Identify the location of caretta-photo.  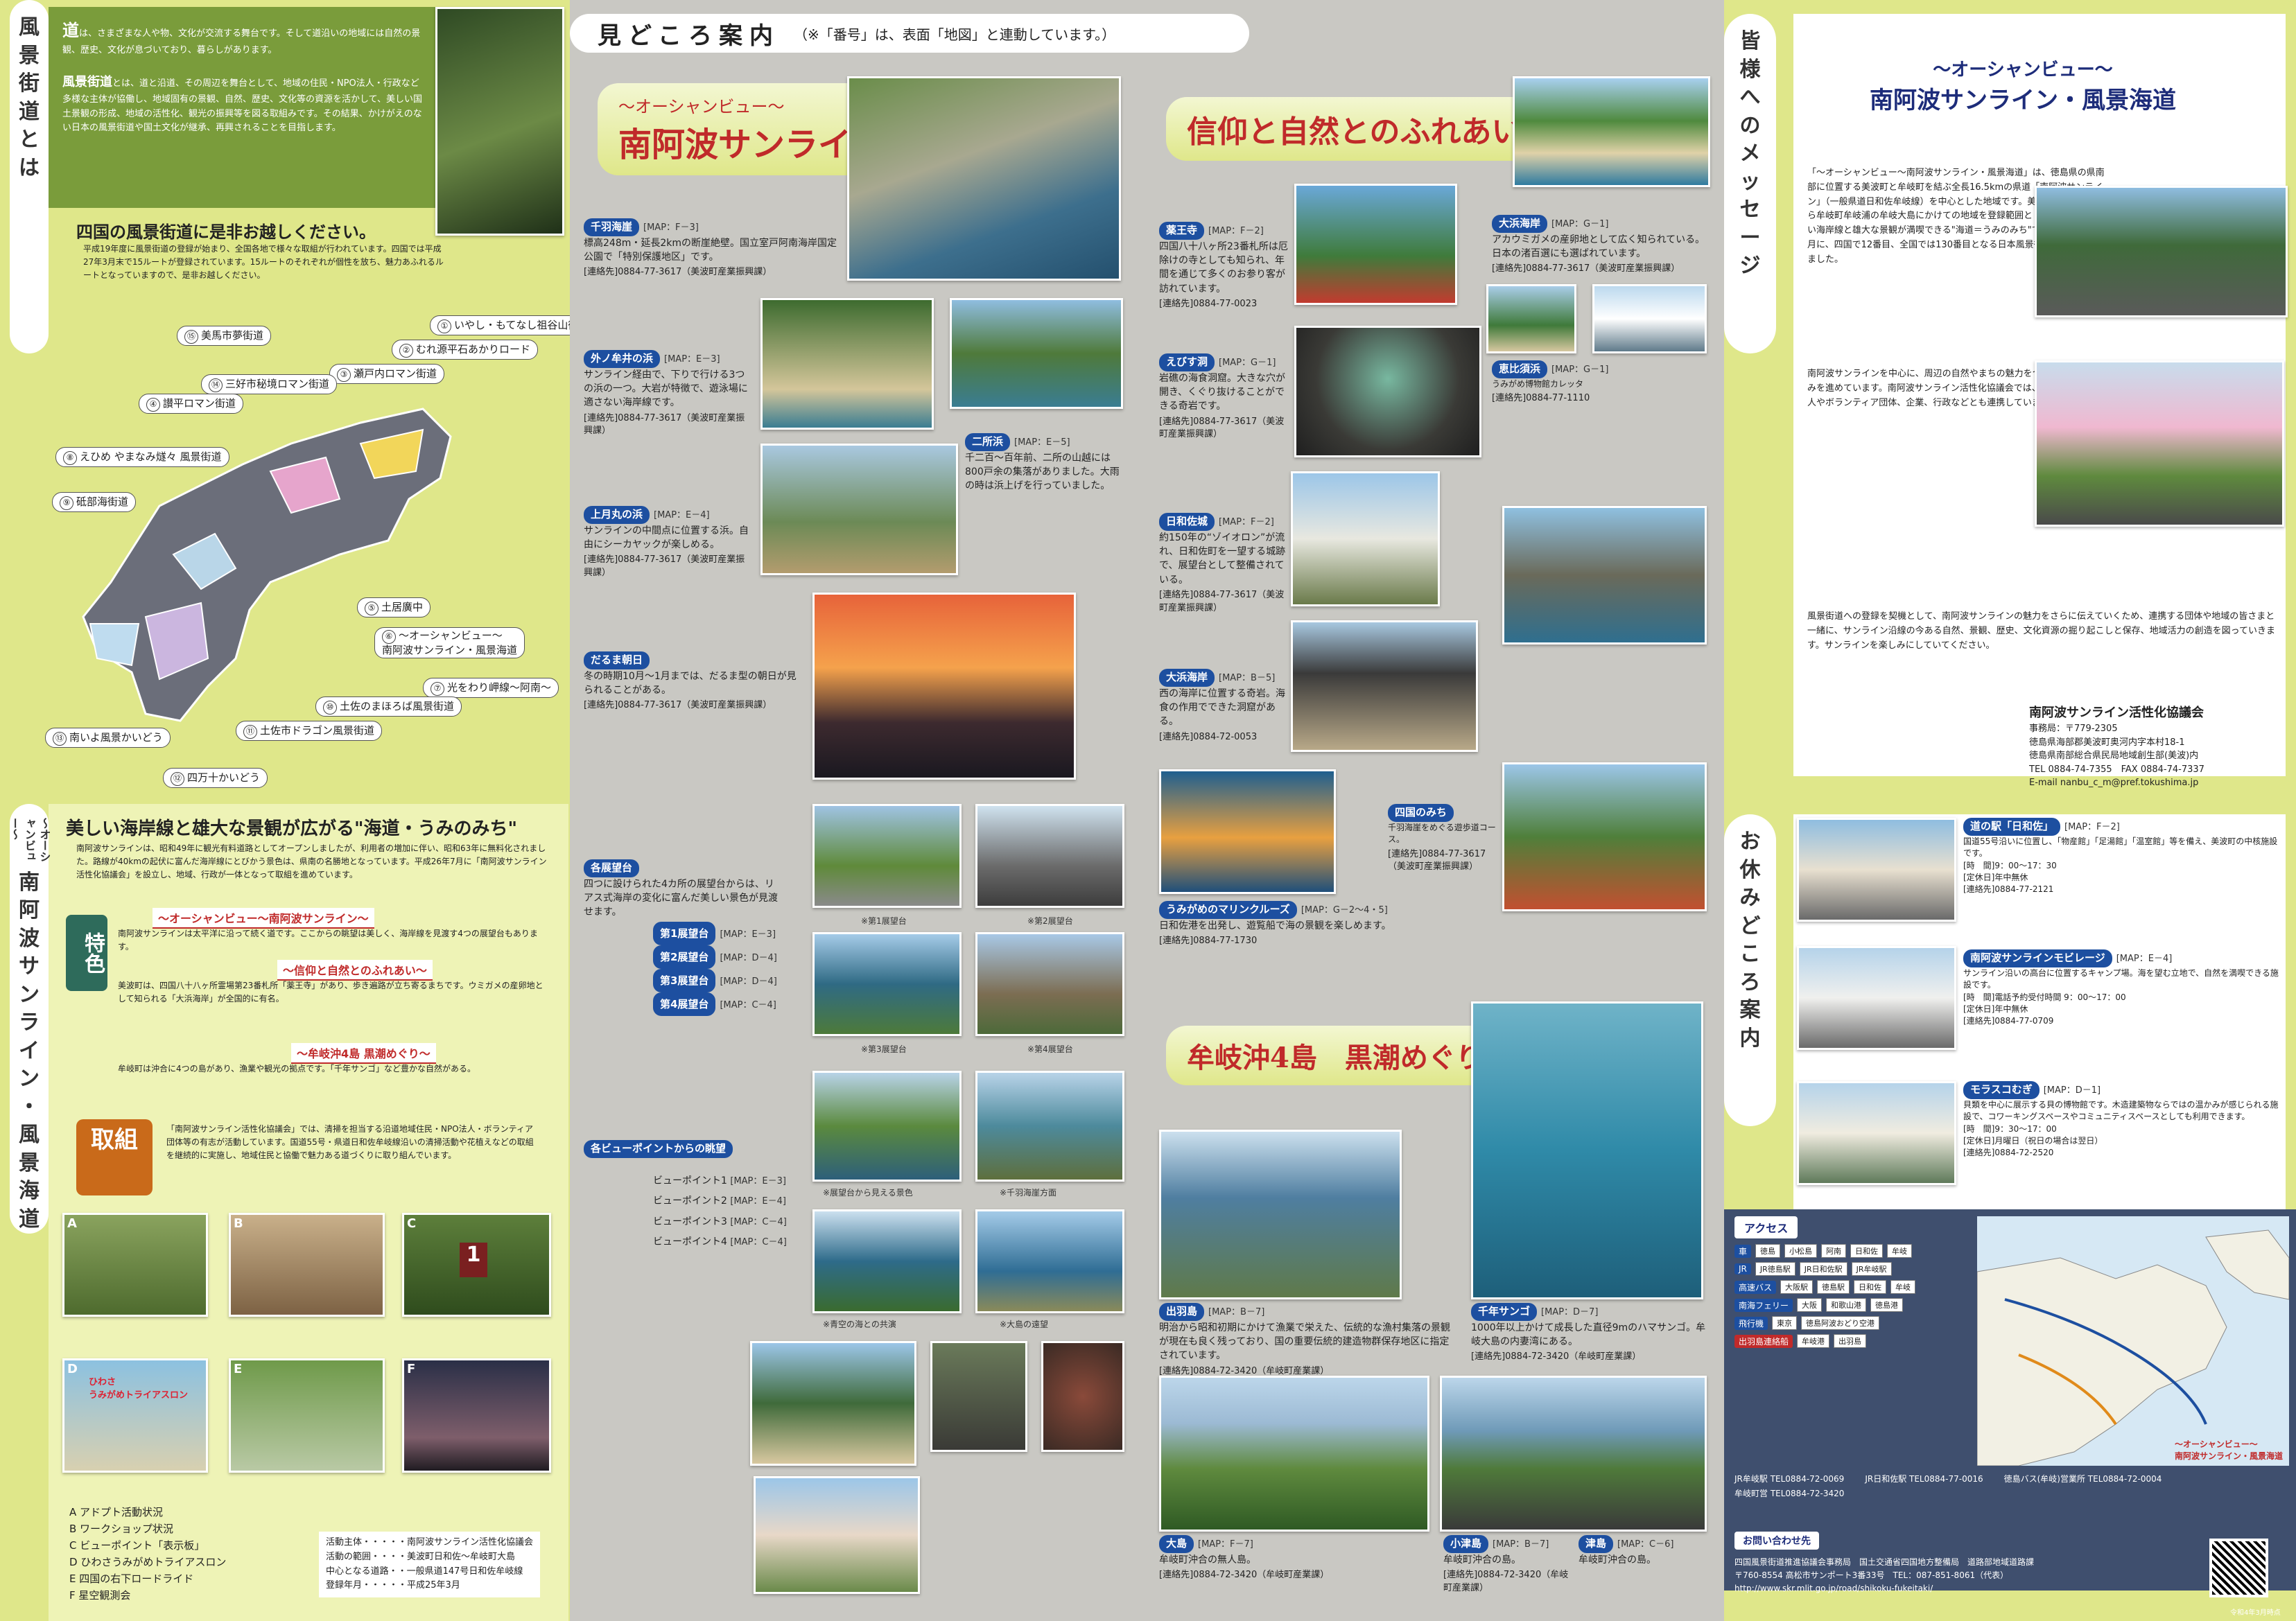
(1649, 318).